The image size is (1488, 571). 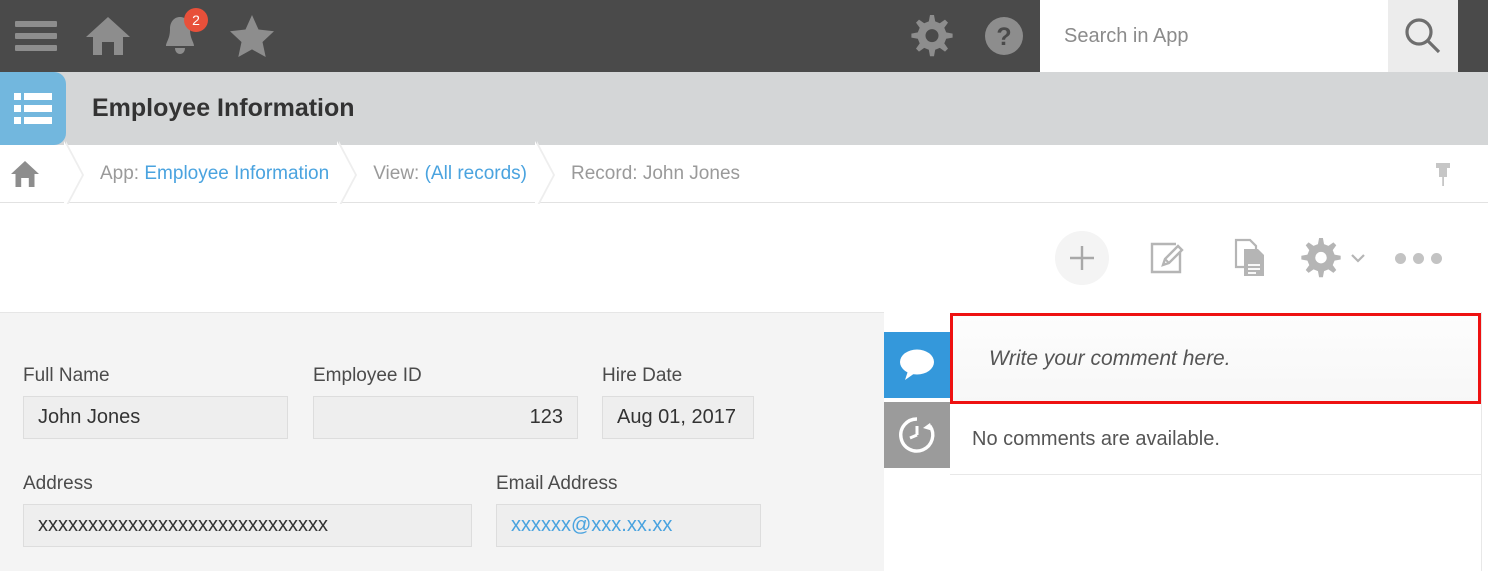 I want to click on comment-input: Write your comment here., so click(x=1215, y=358).